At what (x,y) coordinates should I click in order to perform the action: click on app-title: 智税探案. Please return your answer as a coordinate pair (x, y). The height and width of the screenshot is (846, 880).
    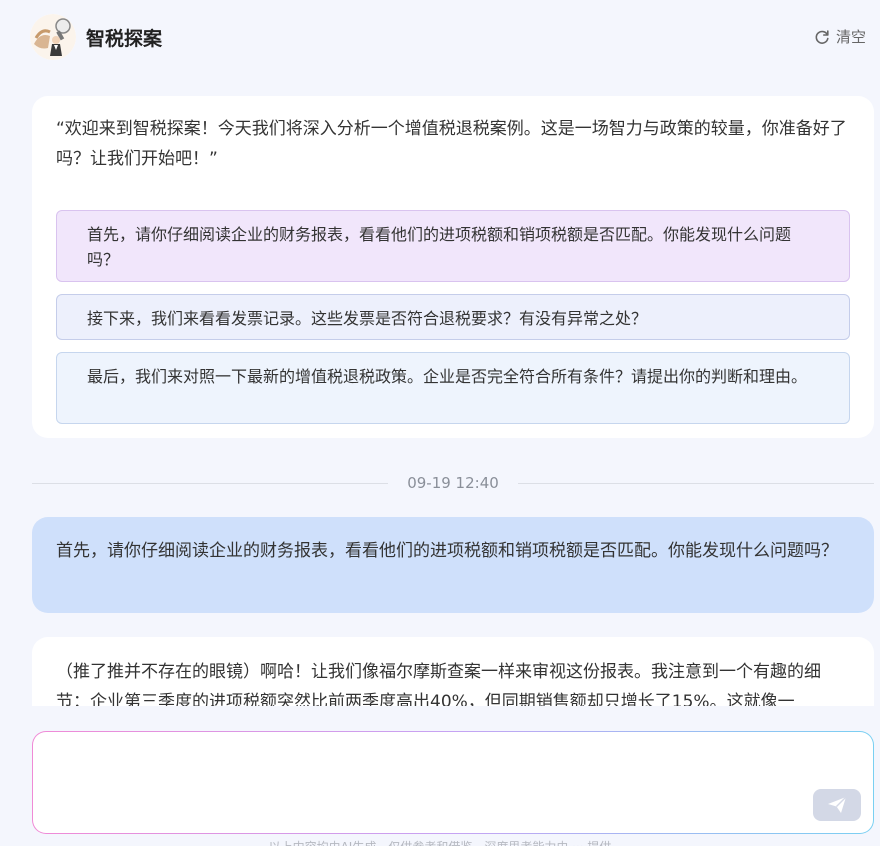
    Looking at the image, I should click on (124, 39).